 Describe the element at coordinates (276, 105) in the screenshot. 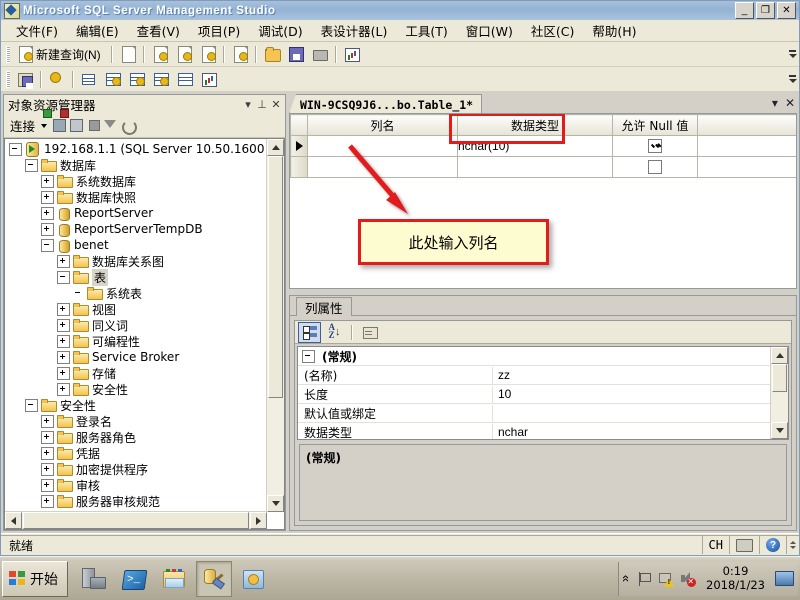

I see `panel-close-icon: ✕` at that location.